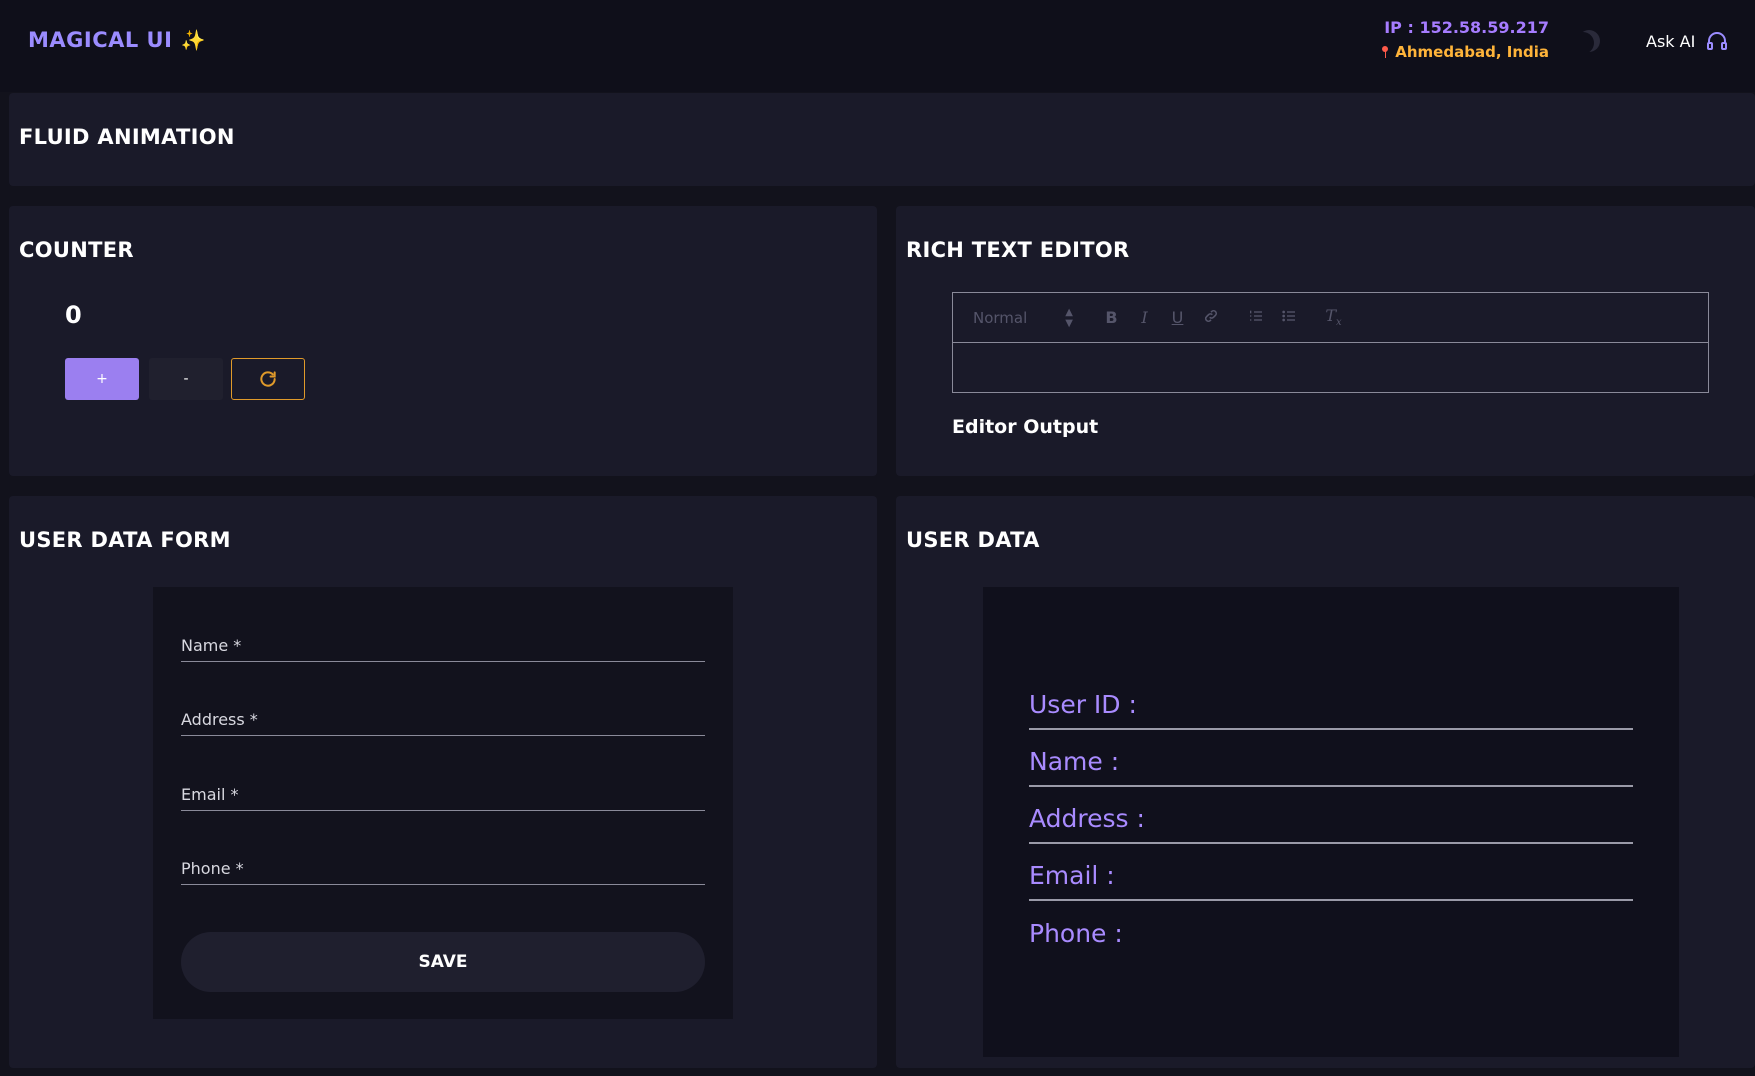  I want to click on phone-field-label: Phone *, so click(212, 868).